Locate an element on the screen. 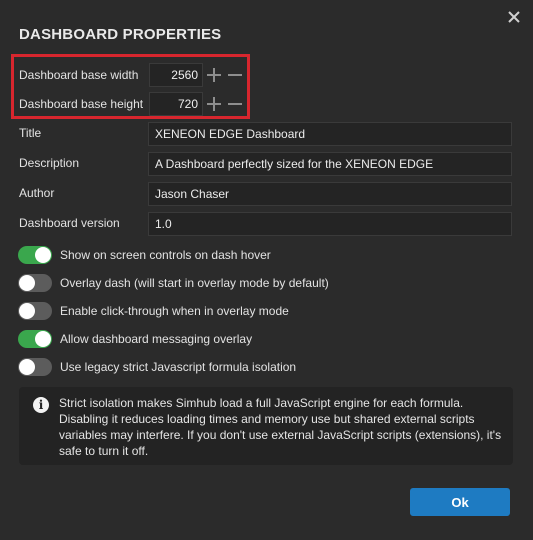 This screenshot has height=540, width=533. screen-controls-toggle is located at coordinates (35, 255).